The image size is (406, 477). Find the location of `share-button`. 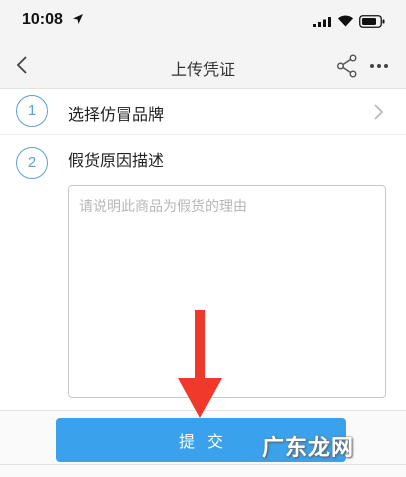

share-button is located at coordinates (347, 66).